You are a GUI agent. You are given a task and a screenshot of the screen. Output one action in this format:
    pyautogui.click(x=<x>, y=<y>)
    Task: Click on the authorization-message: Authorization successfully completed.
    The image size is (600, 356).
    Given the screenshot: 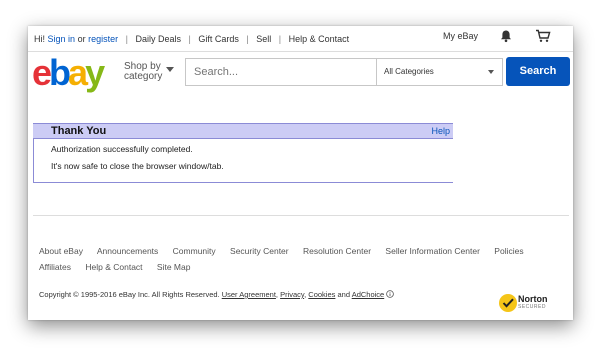 What is the action you would take?
    pyautogui.click(x=122, y=149)
    